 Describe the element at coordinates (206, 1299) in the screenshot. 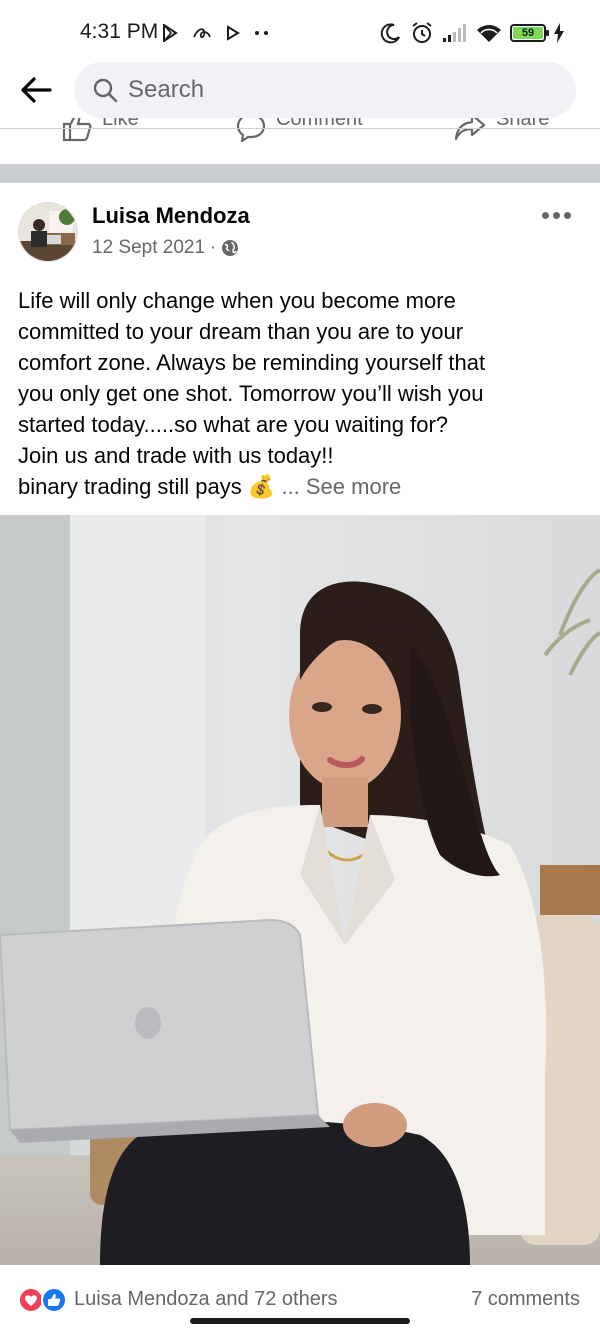

I see `reactions-summary: Luisa Mendoza and 72 others` at that location.